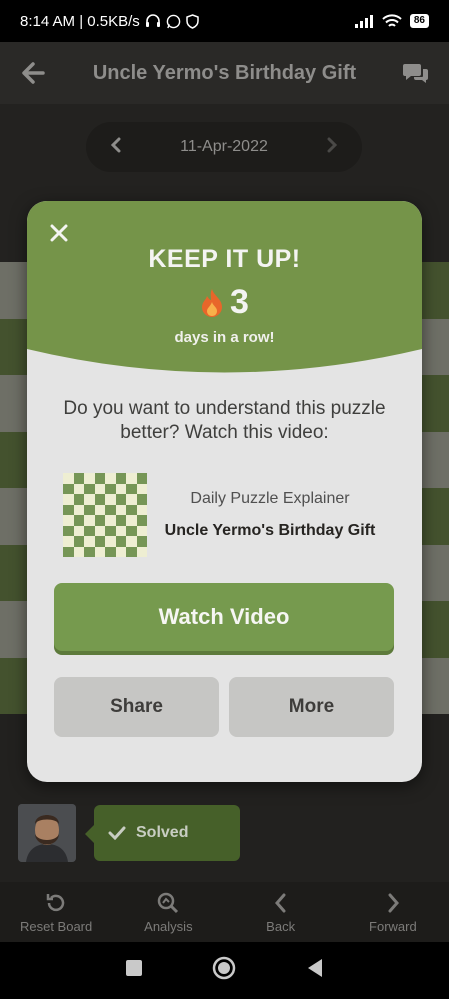  I want to click on date-navigator: 11-Apr-2022, so click(224, 147).